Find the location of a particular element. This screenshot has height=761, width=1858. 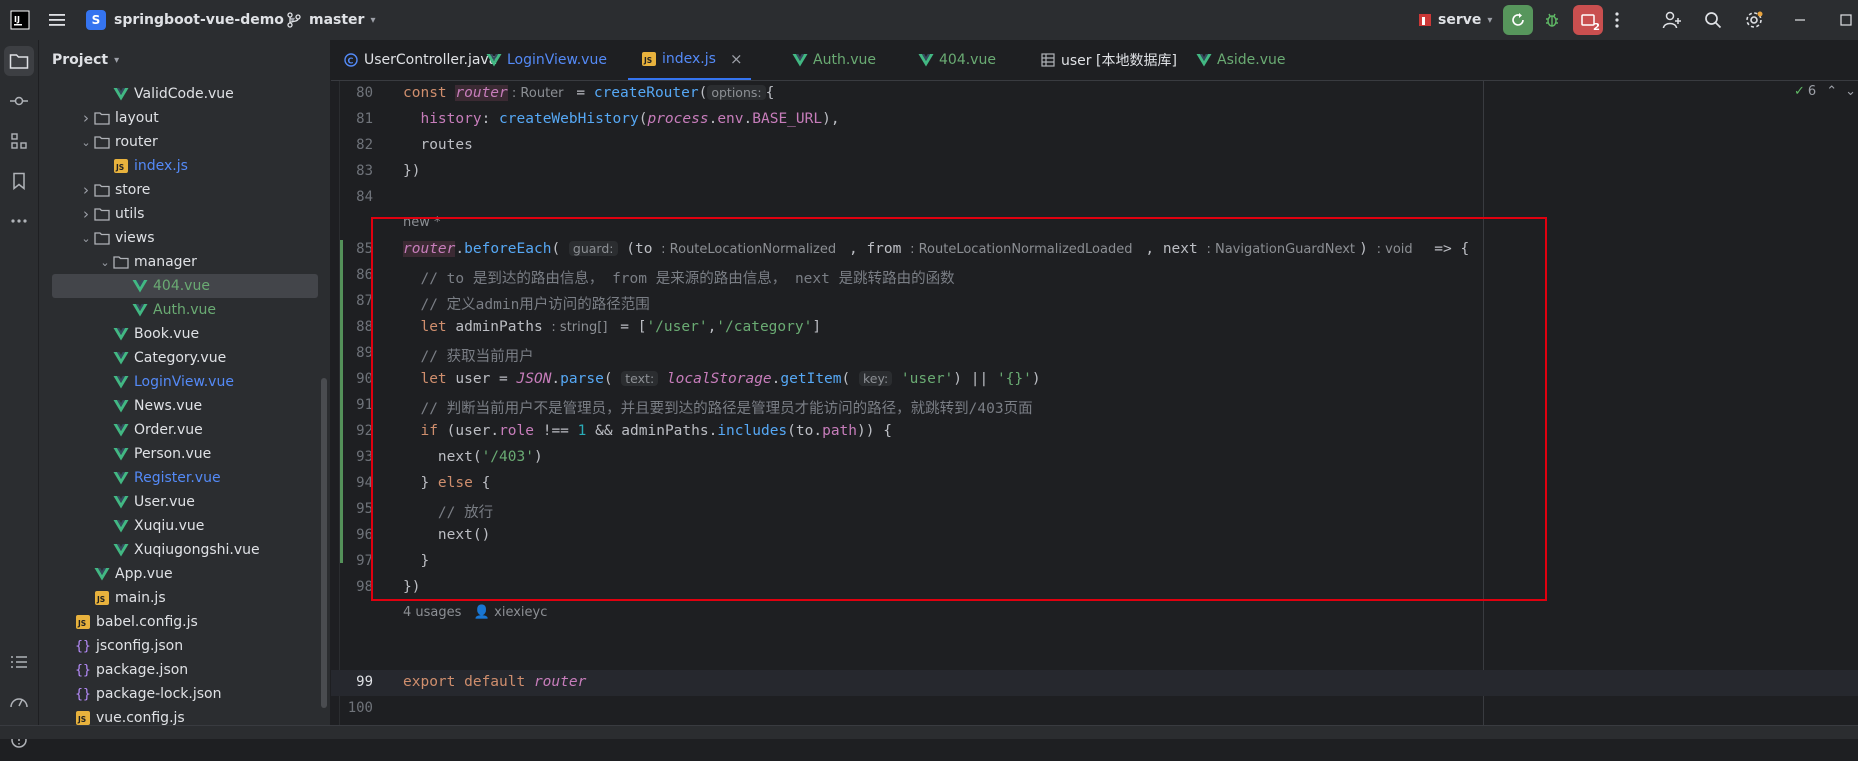

tree-item: Category.vue is located at coordinates (184, 358).